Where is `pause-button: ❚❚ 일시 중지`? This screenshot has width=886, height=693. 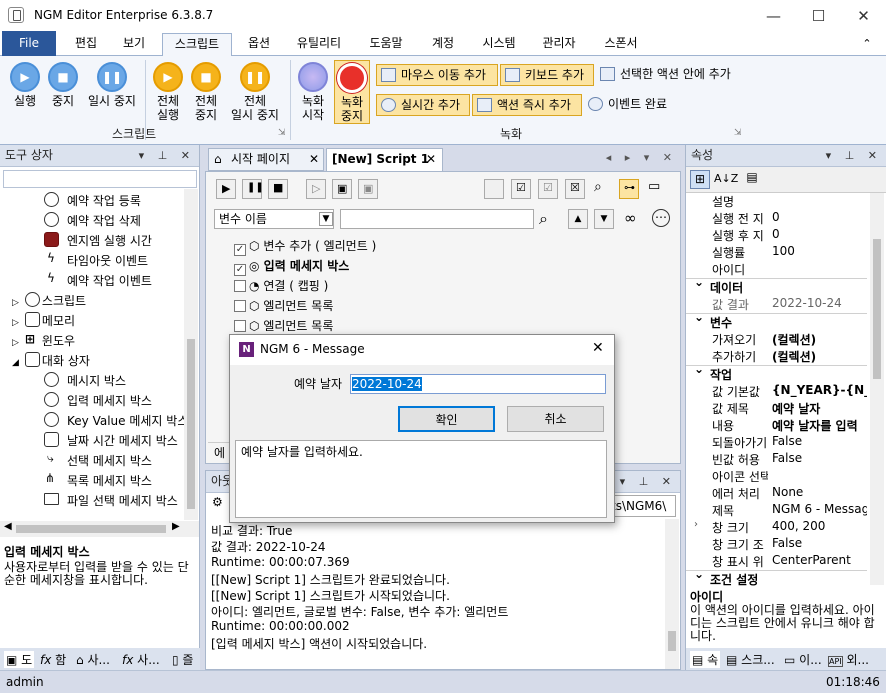 pause-button: ❚❚ 일시 중지 is located at coordinates (112, 85).